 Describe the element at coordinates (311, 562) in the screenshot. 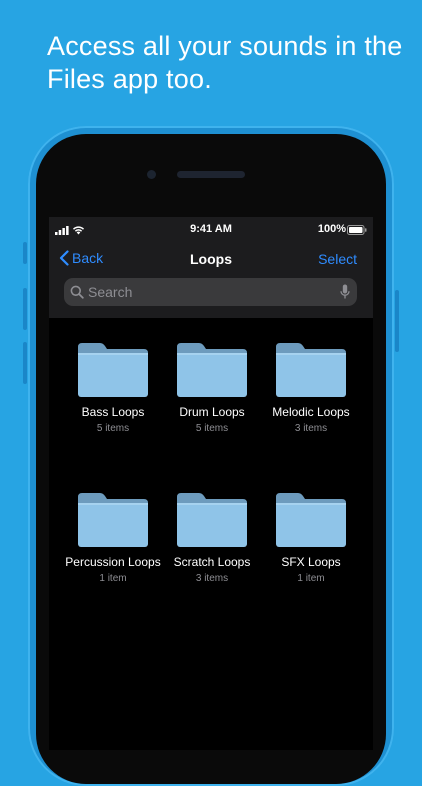

I see `folder-name: SFX Loops` at that location.